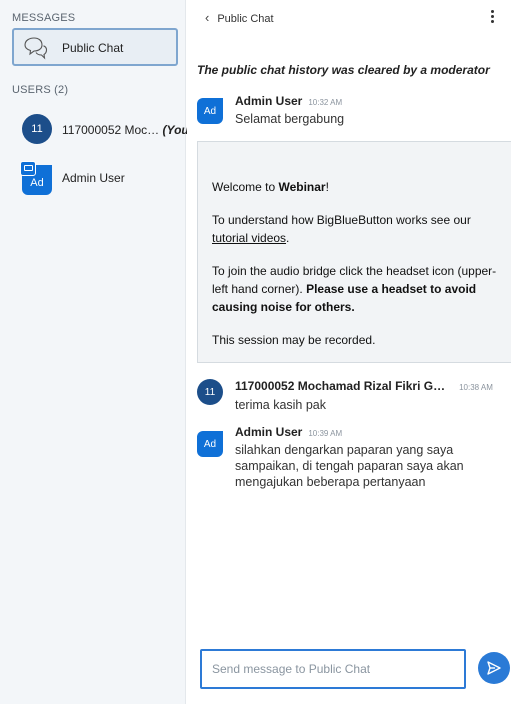 The width and height of the screenshot is (511, 704). I want to click on presenter-icon, so click(28, 168).